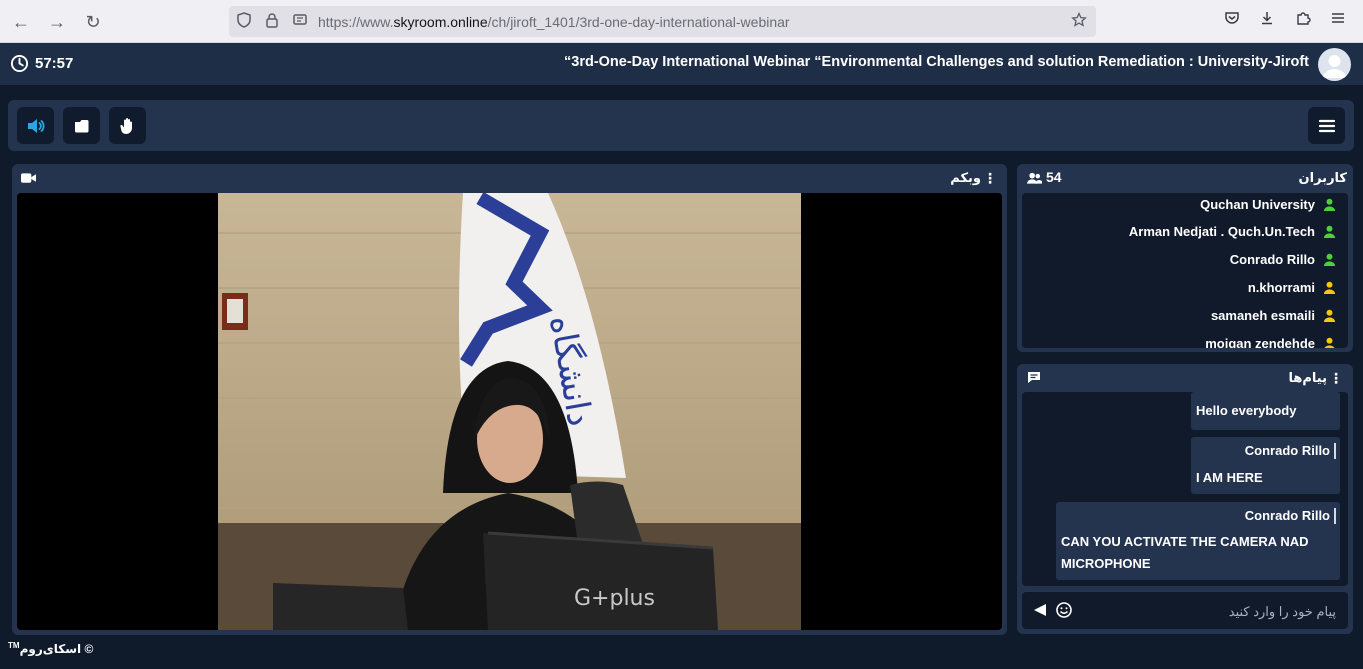  Describe the element at coordinates (1336, 378) in the screenshot. I see `chat-options-icon: ⋮` at that location.